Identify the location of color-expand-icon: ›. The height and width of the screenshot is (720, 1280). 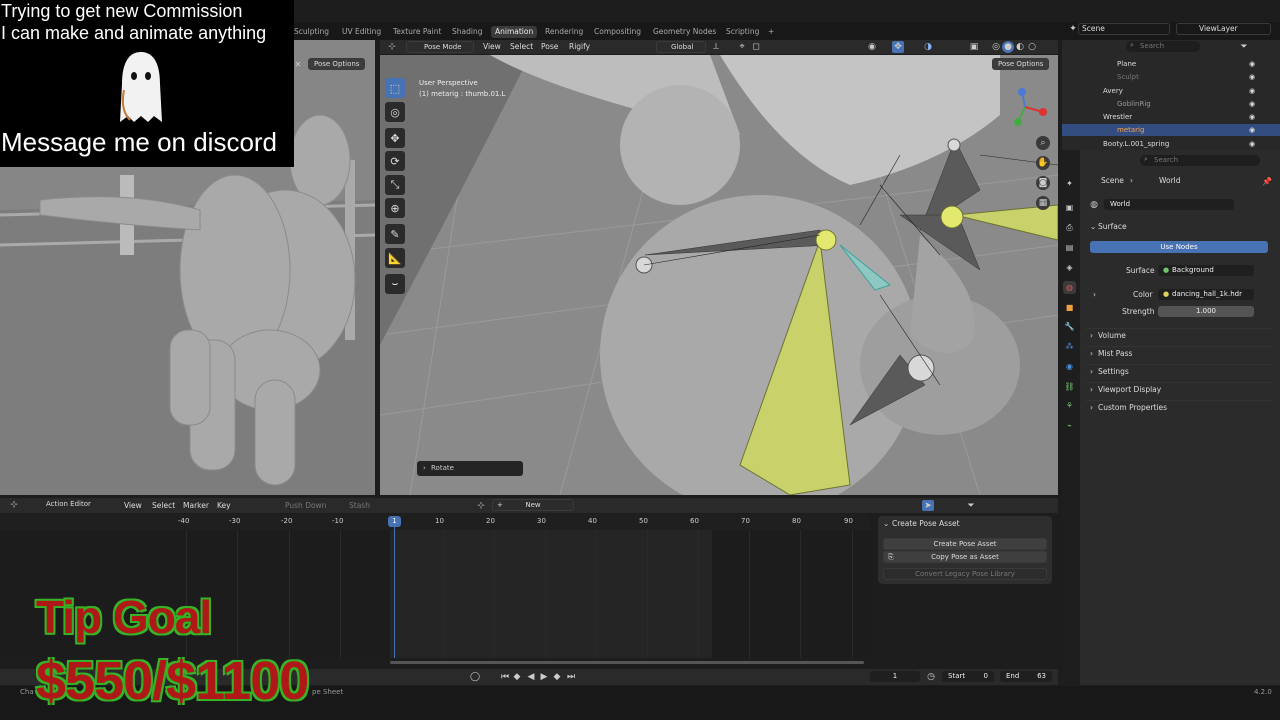
(1094, 295).